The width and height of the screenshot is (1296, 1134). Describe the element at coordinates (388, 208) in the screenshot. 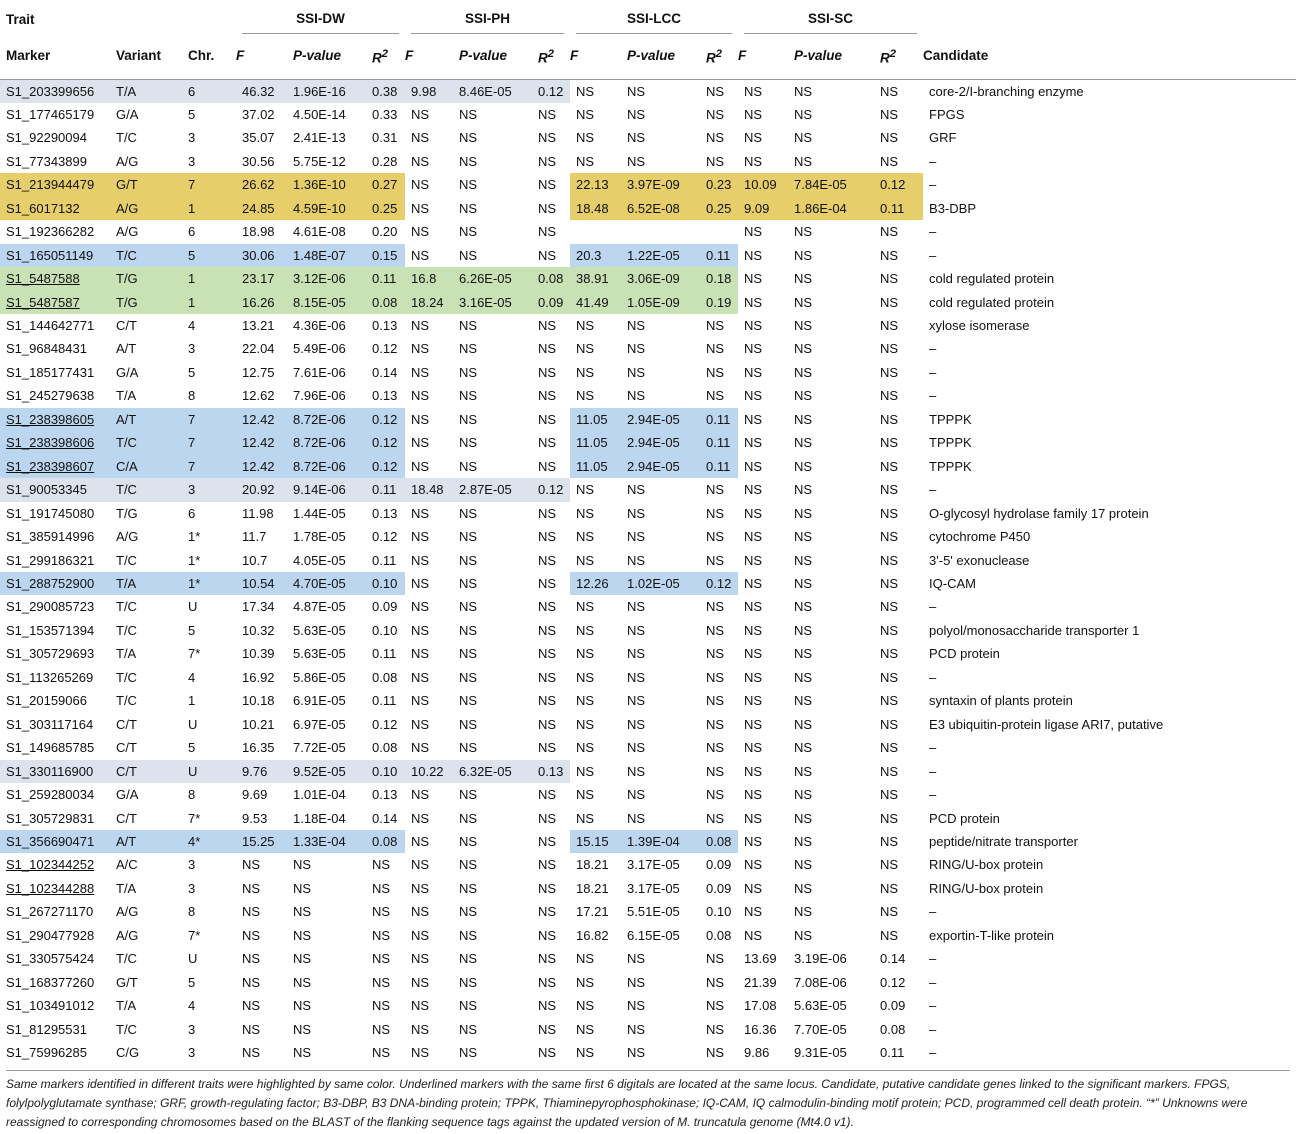

I see `dw-r2-cell: 0.25` at that location.